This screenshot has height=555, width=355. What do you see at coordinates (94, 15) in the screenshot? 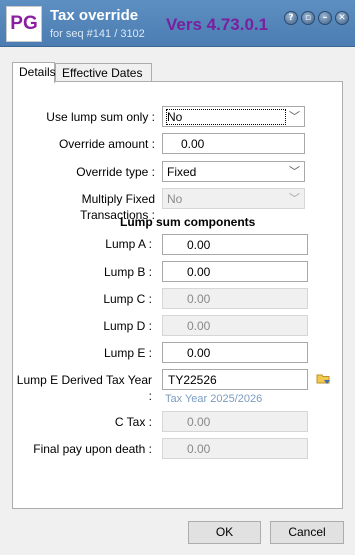
I see `window-title: Tax override` at bounding box center [94, 15].